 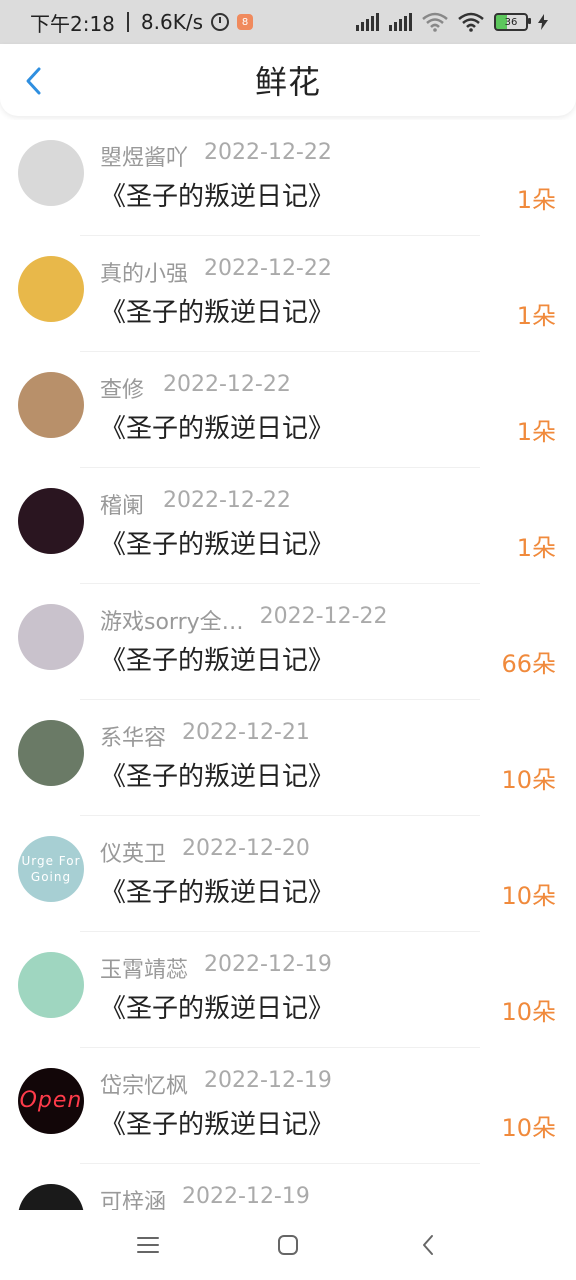 What do you see at coordinates (288, 642) in the screenshot?
I see `list-item: 游戏sorry全… 2022-12-22 《圣子的叛逆日记》 66朵` at bounding box center [288, 642].